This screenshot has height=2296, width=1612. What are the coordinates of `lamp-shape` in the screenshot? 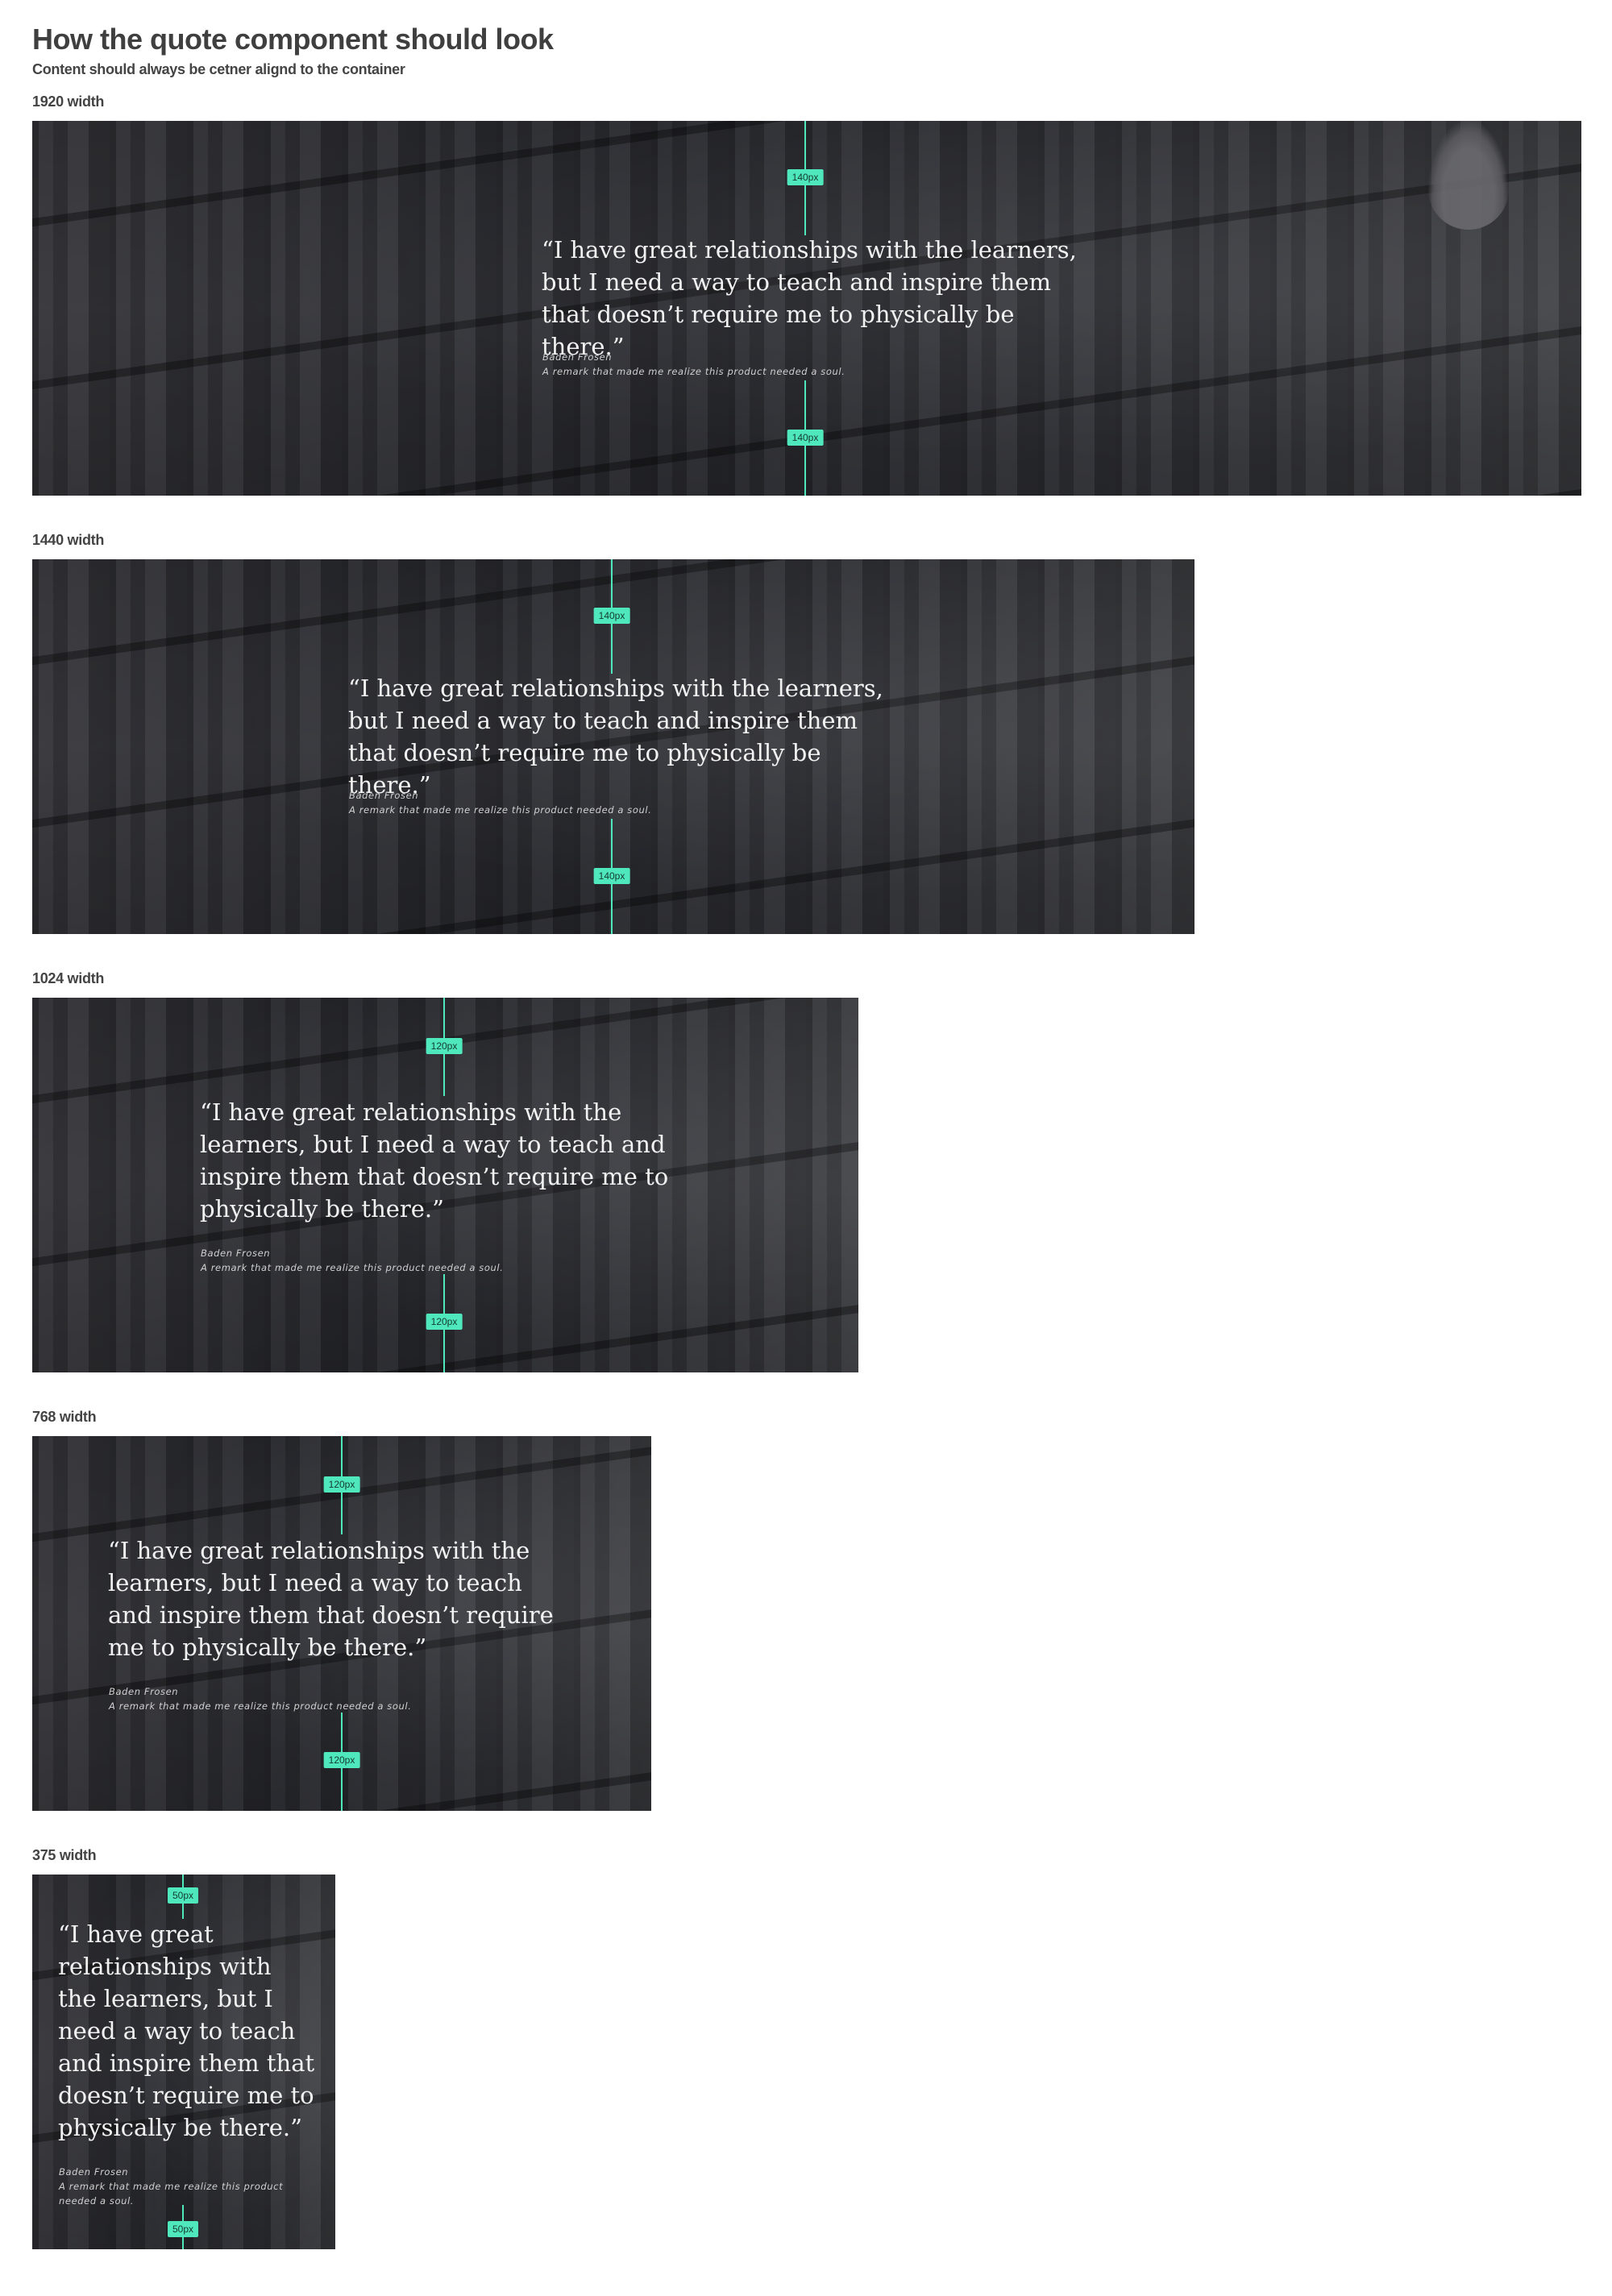 It's located at (1468, 175).